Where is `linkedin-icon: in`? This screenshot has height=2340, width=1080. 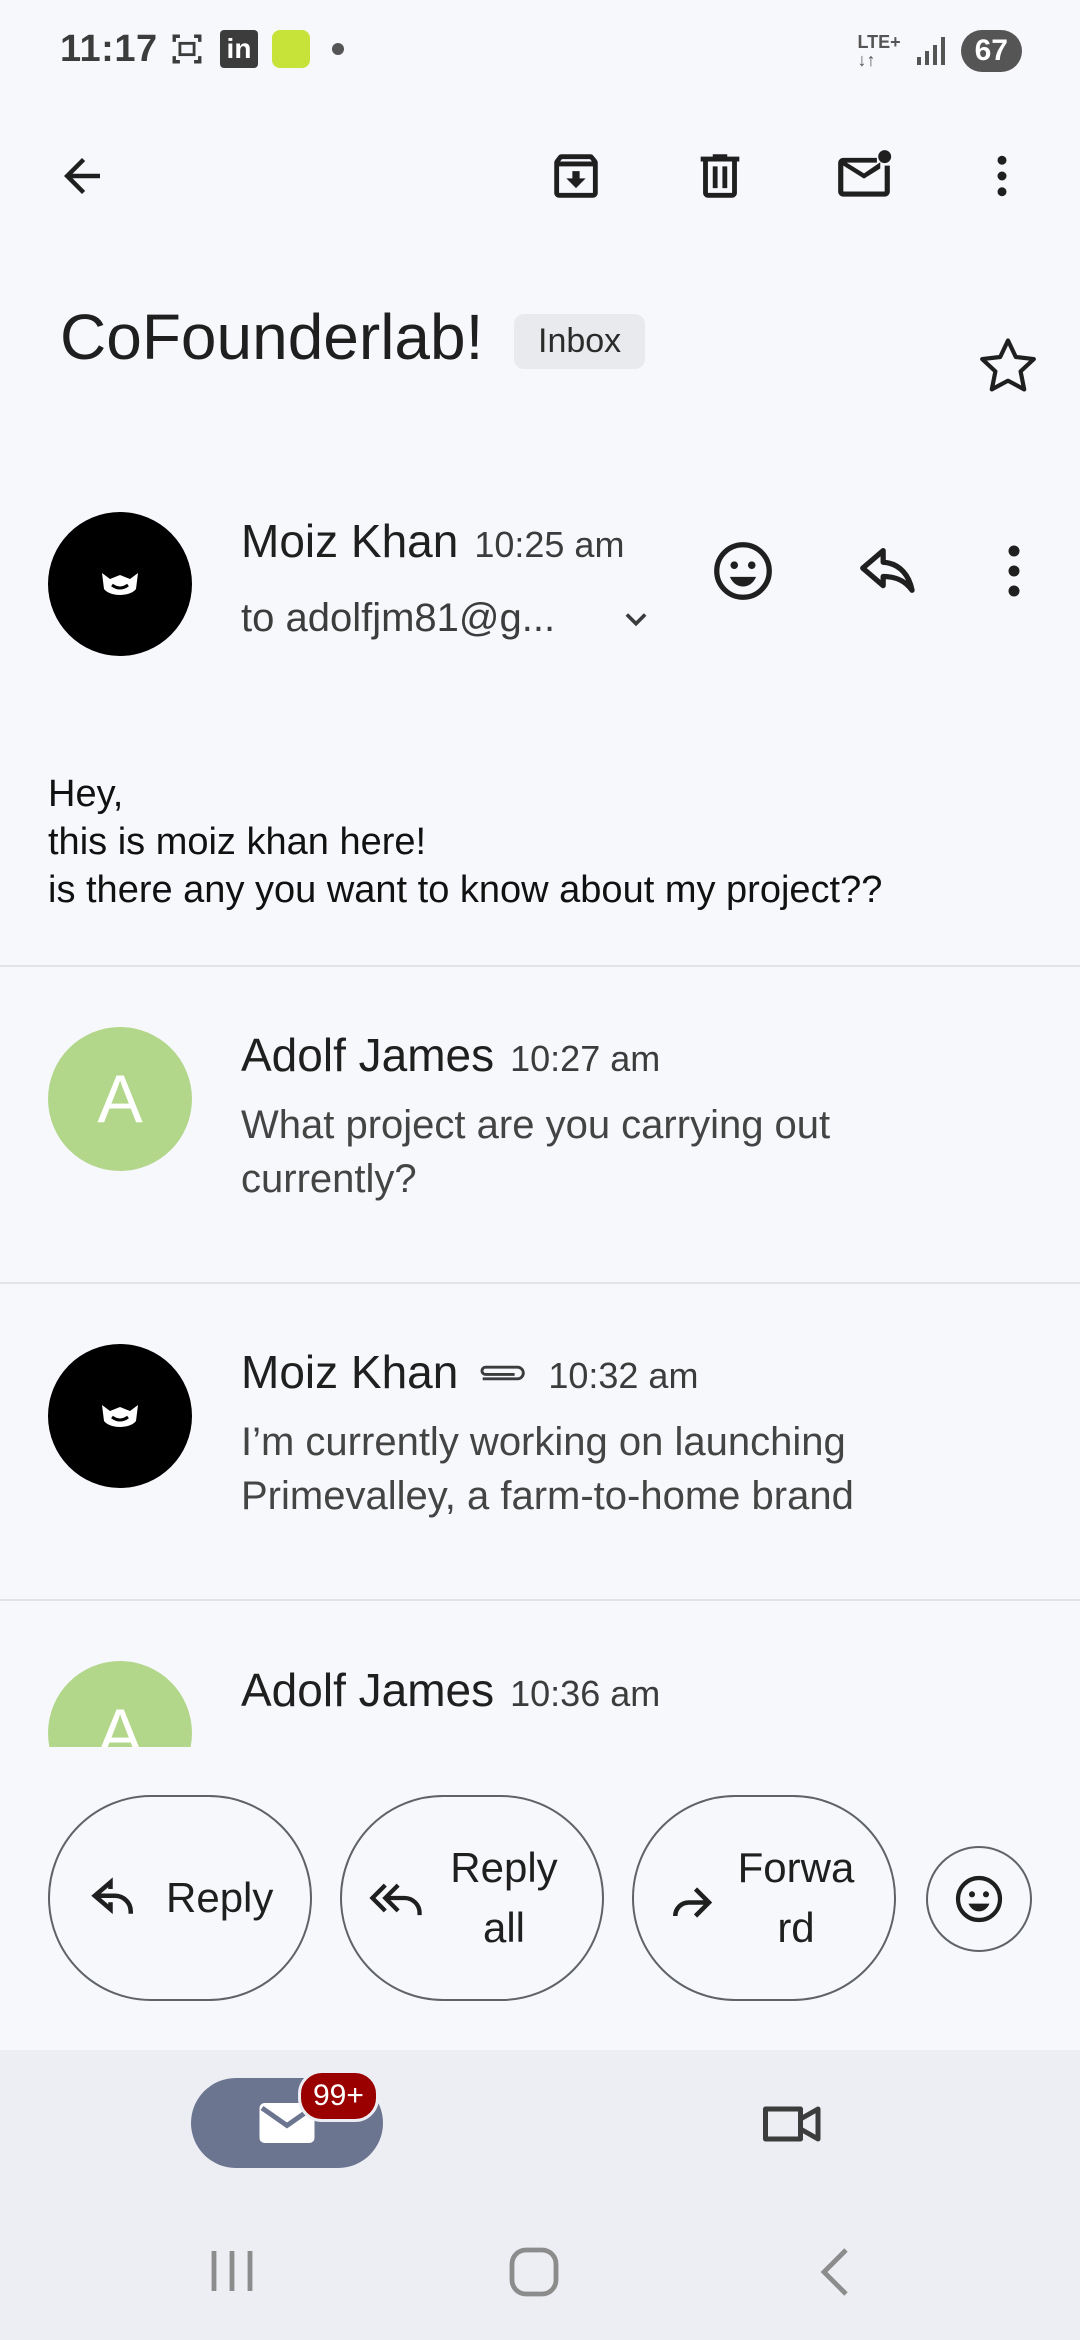
linkedin-icon: in is located at coordinates (239, 49).